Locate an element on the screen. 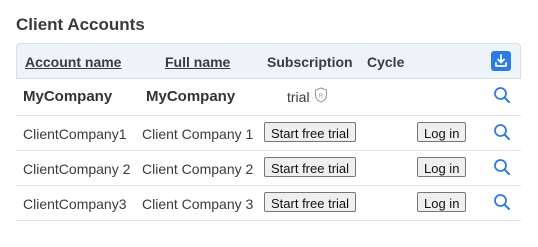  column-header-subscription: Subscription is located at coordinates (310, 62).